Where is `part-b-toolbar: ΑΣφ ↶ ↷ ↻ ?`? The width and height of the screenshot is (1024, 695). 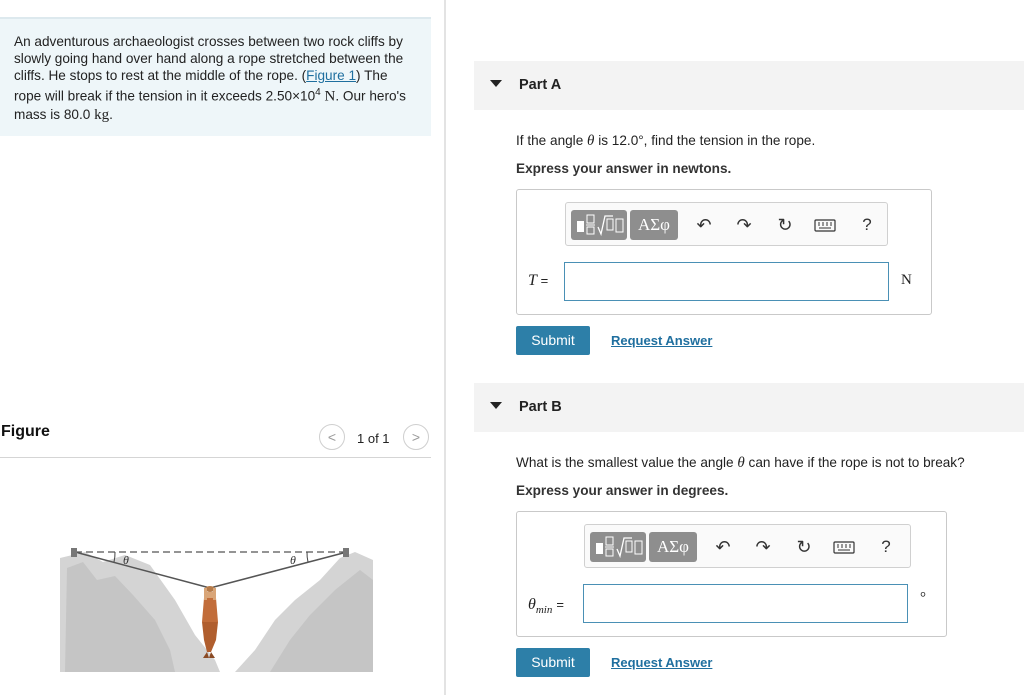 part-b-toolbar: ΑΣφ ↶ ↷ ↻ ? is located at coordinates (747, 546).